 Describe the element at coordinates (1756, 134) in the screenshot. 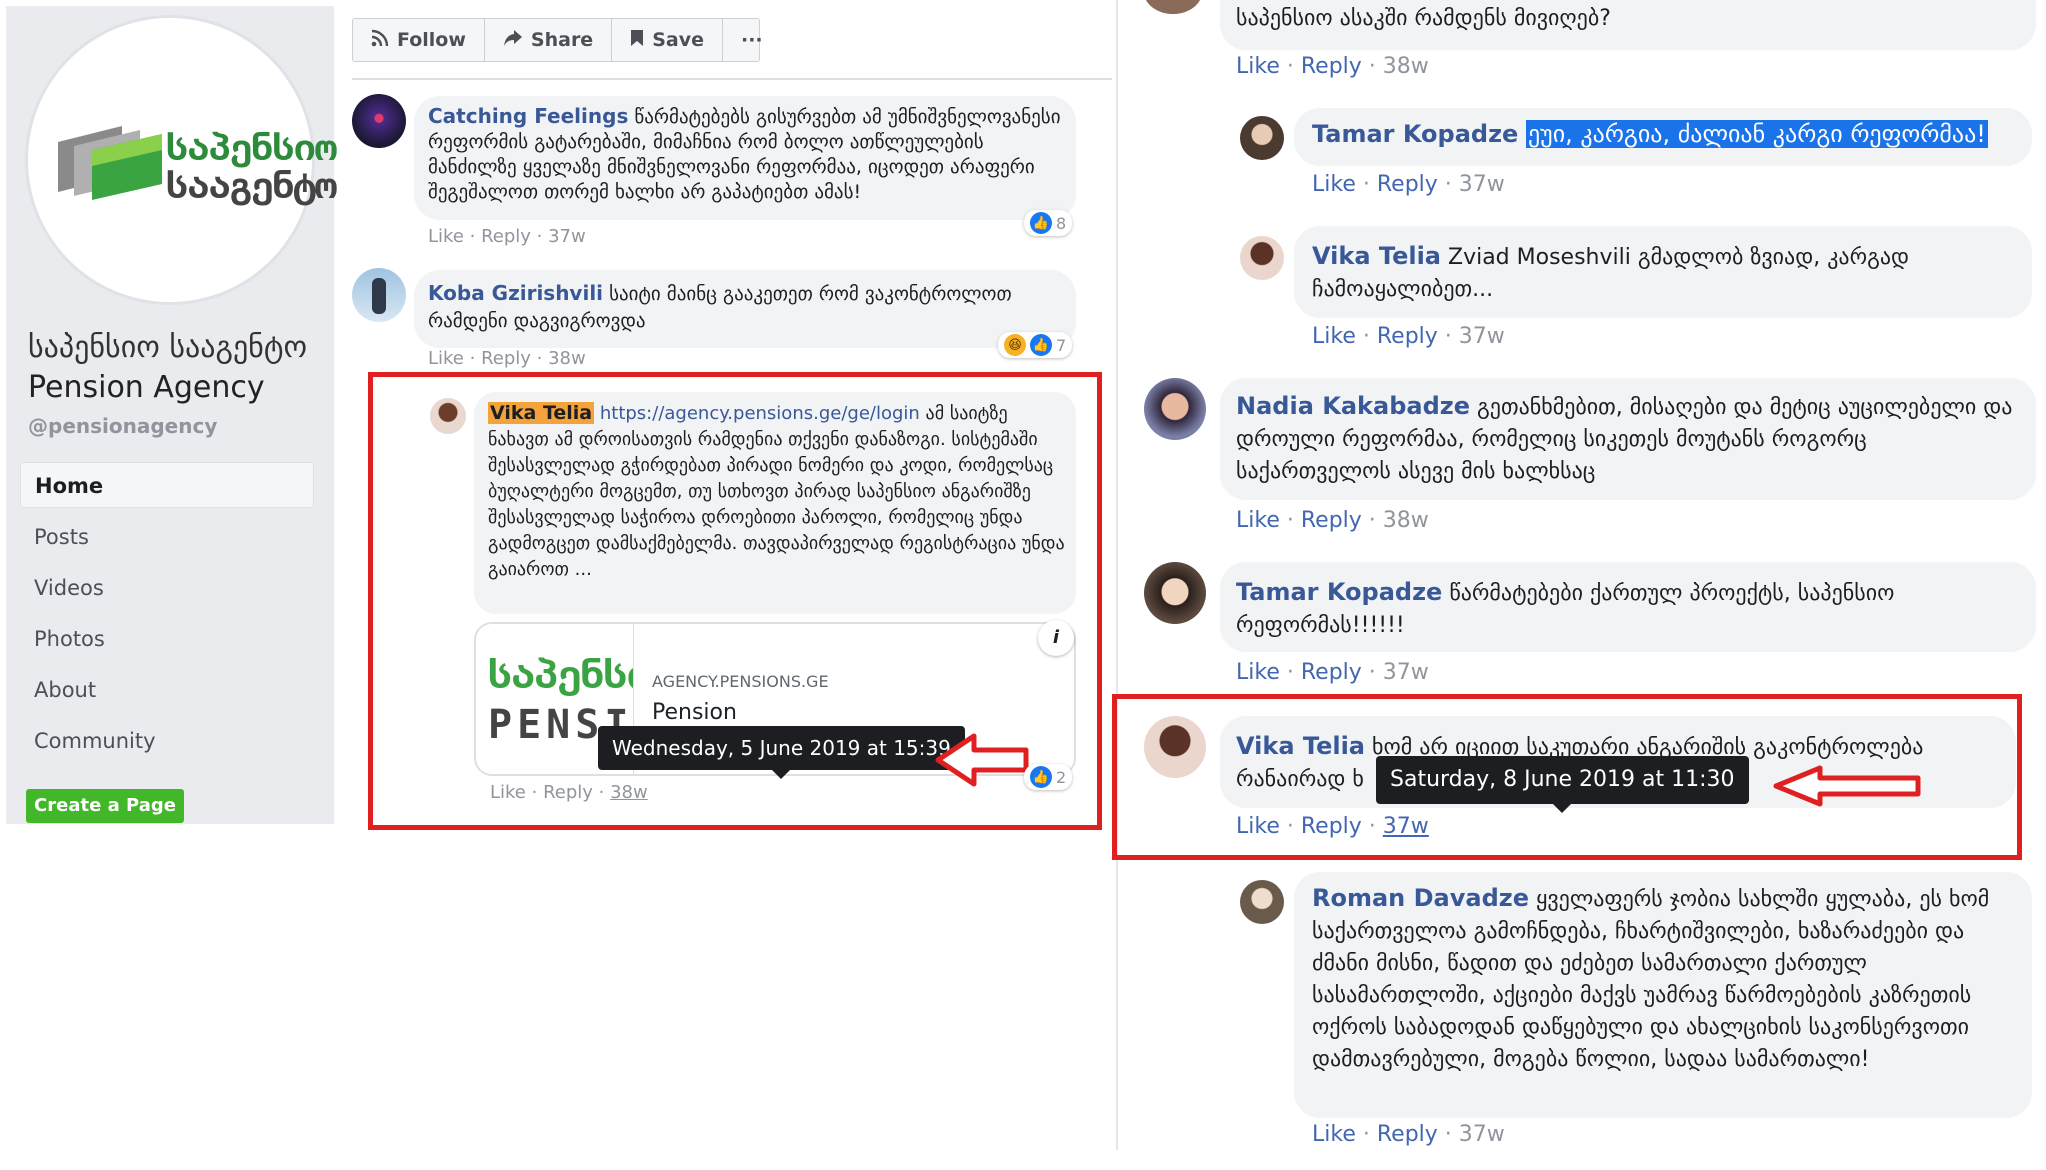

I see `comment-text-selected: ეუი, კარგია, ძალიან კარგი რეფორმაა!` at that location.